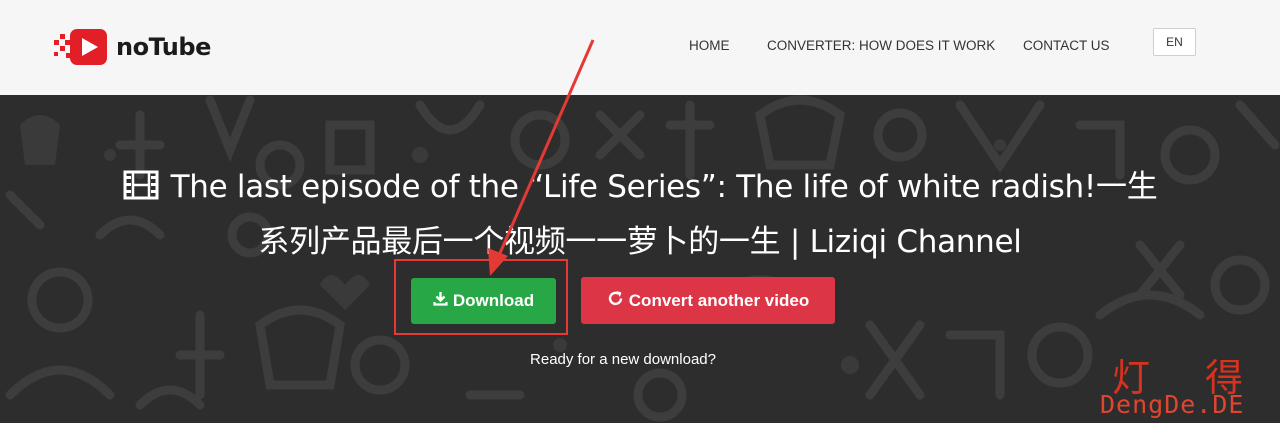  What do you see at coordinates (719, 300) in the screenshot?
I see `convert-label: Convert another video` at bounding box center [719, 300].